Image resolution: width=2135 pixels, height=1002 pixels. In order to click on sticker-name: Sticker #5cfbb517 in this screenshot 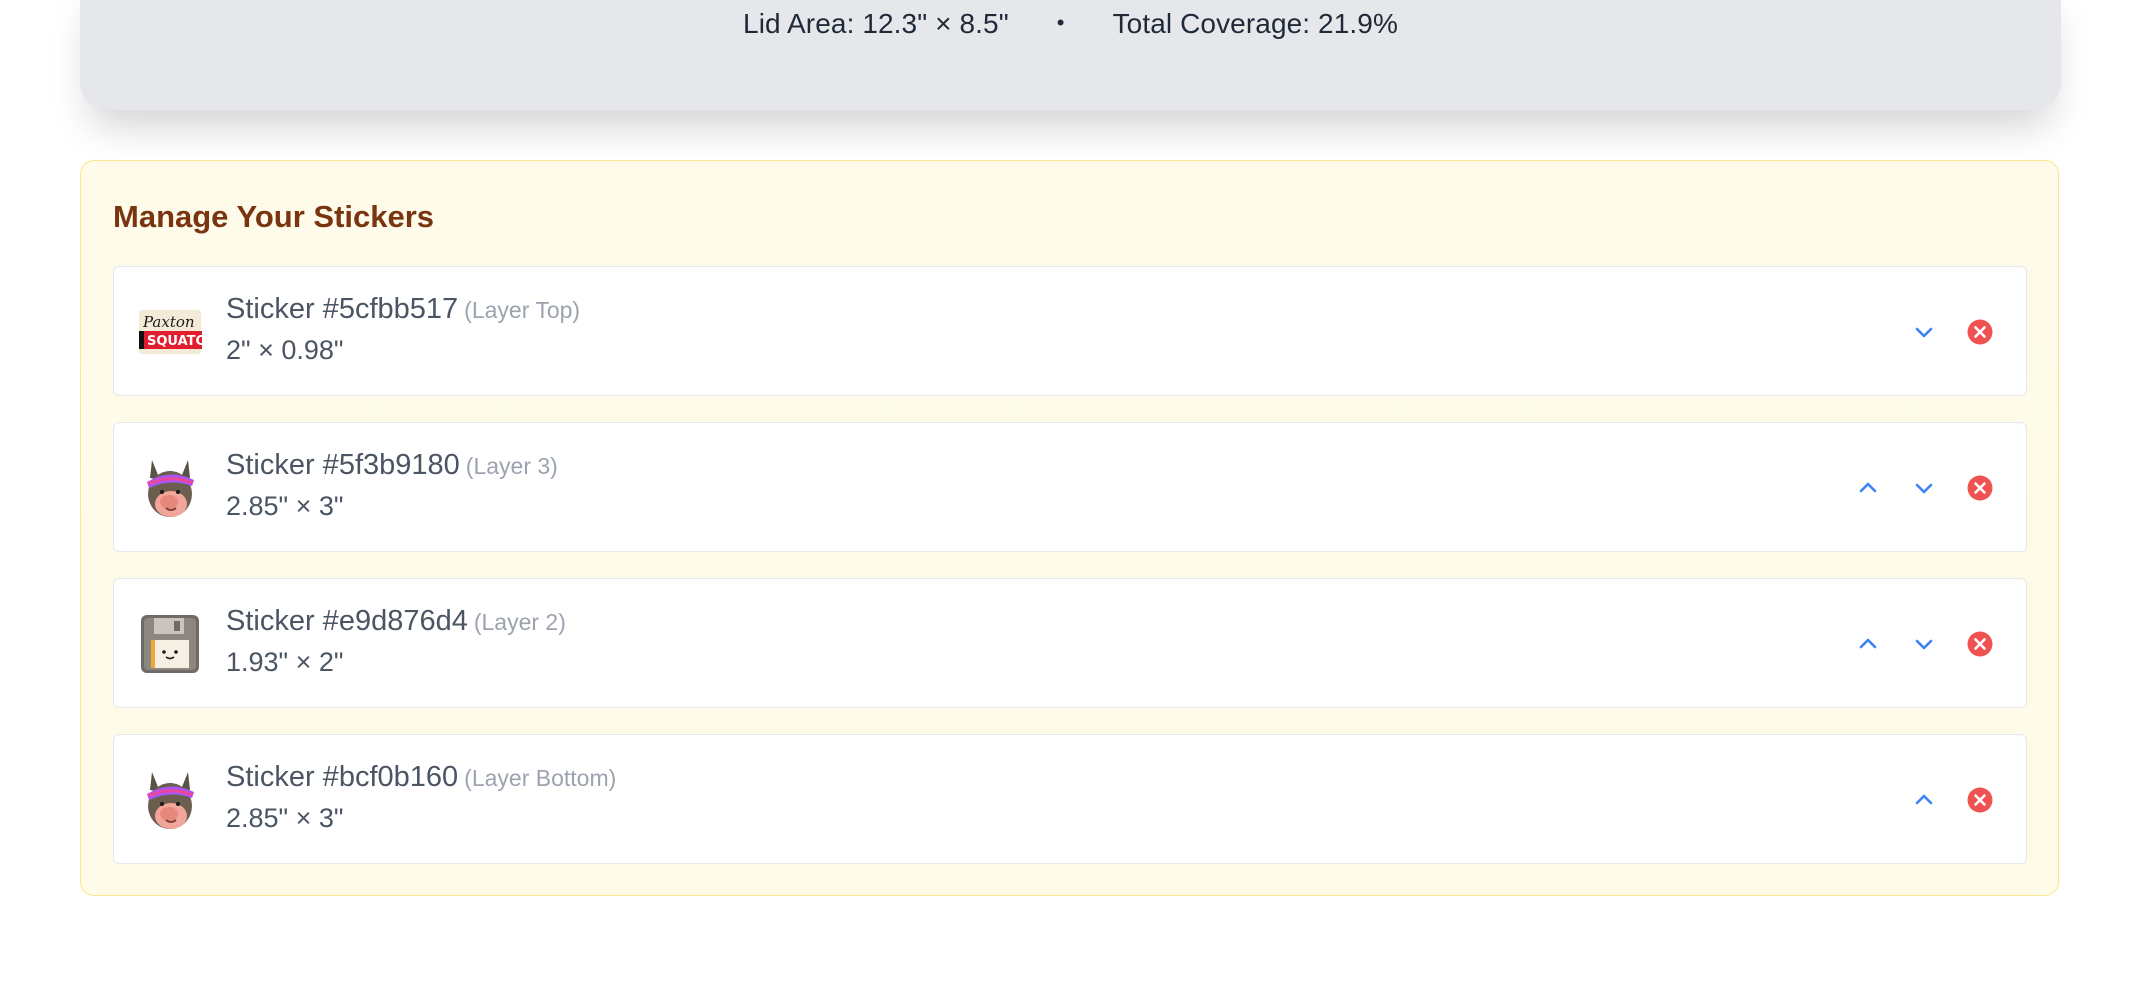, I will do `click(342, 309)`.